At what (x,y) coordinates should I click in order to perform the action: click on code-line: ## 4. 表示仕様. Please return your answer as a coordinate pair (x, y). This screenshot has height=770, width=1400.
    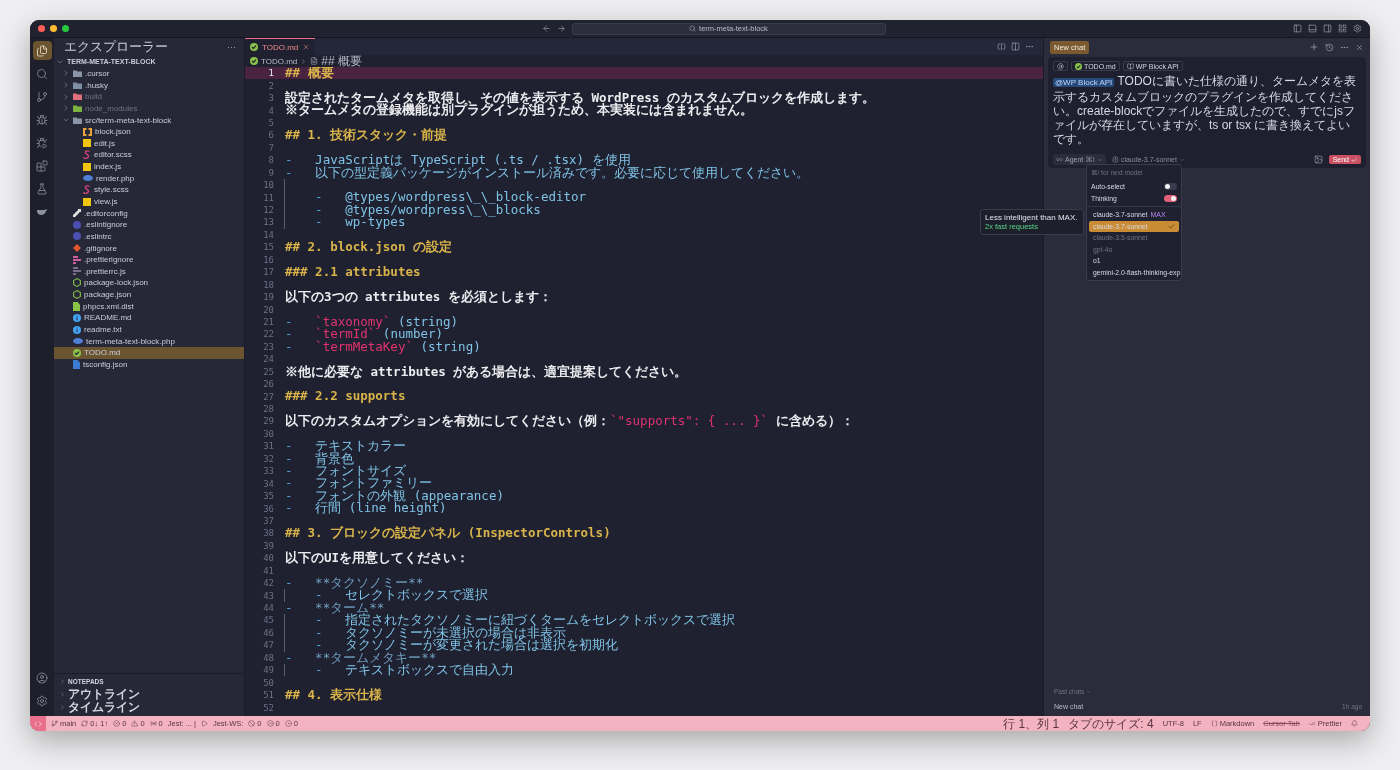
    Looking at the image, I should click on (334, 695).